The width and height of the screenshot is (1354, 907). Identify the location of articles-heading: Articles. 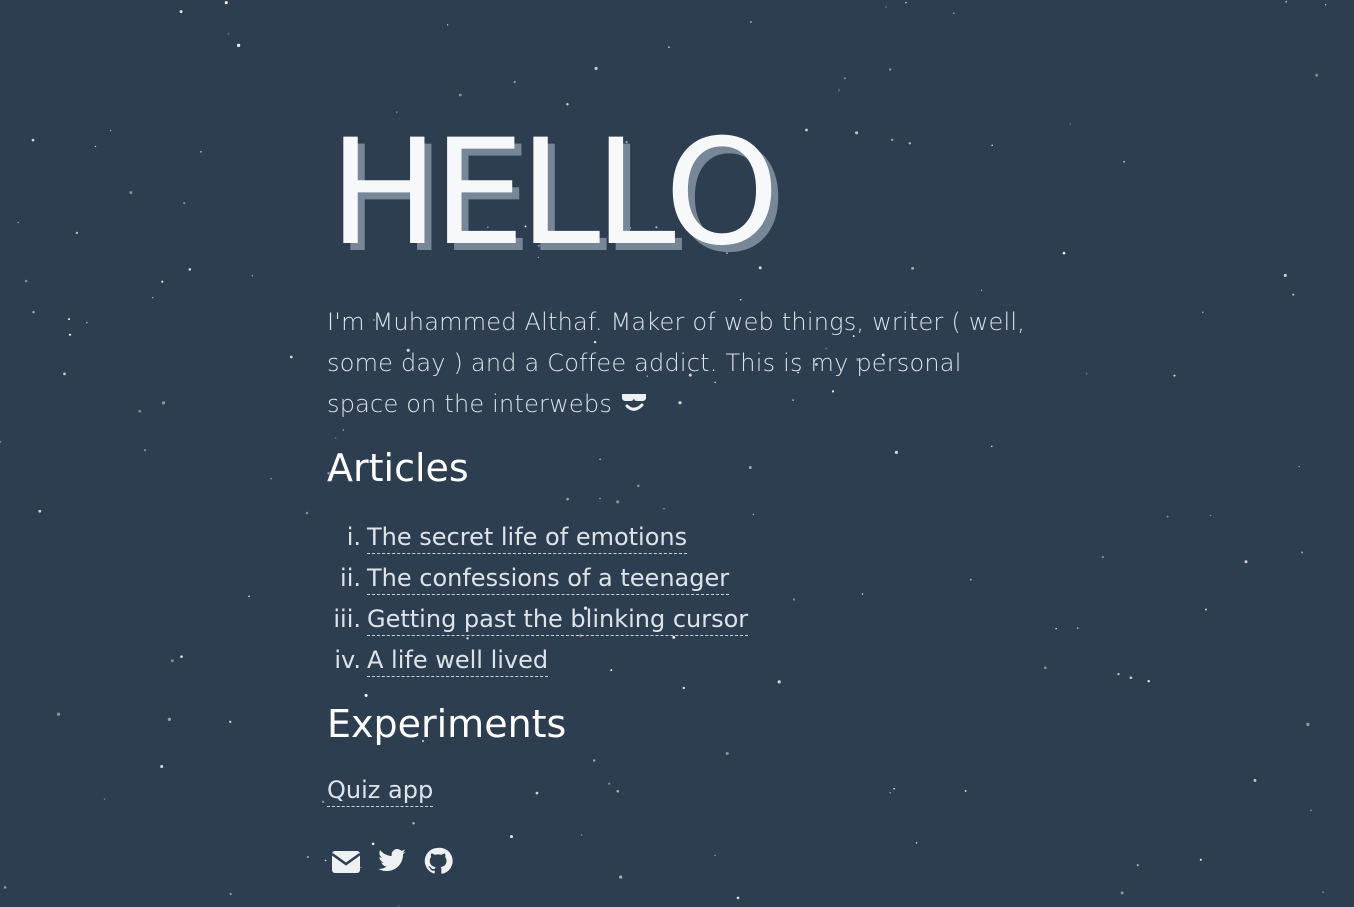
(398, 468).